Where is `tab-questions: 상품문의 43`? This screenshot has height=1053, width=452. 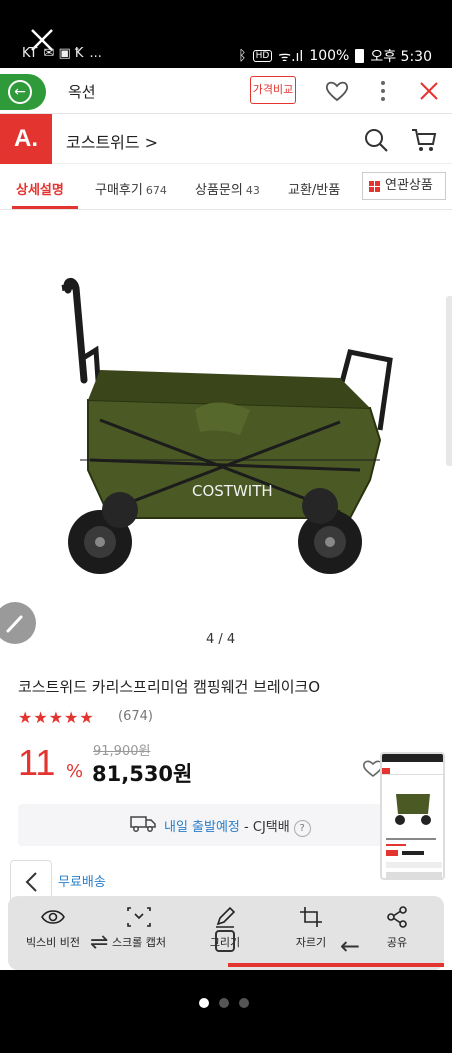 tab-questions: 상품문의 43 is located at coordinates (227, 188).